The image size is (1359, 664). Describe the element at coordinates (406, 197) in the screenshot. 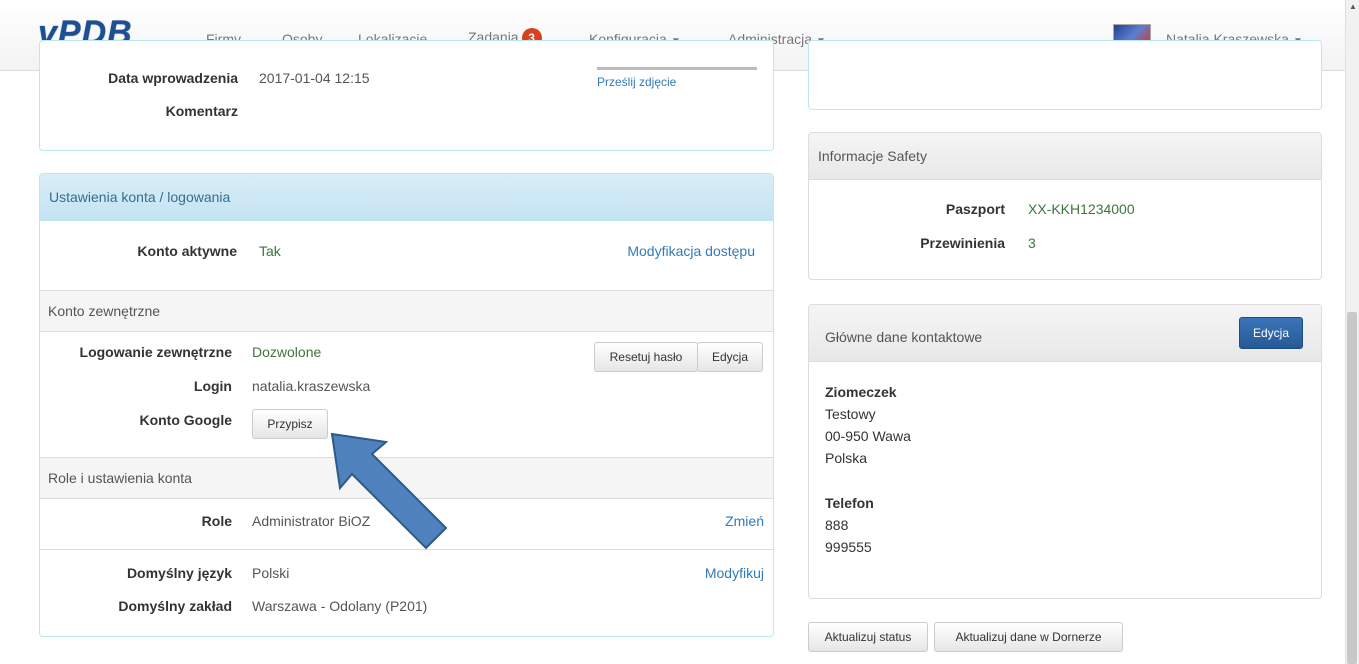

I see `account-settings-heading: Ustawienia konta / logowania` at that location.